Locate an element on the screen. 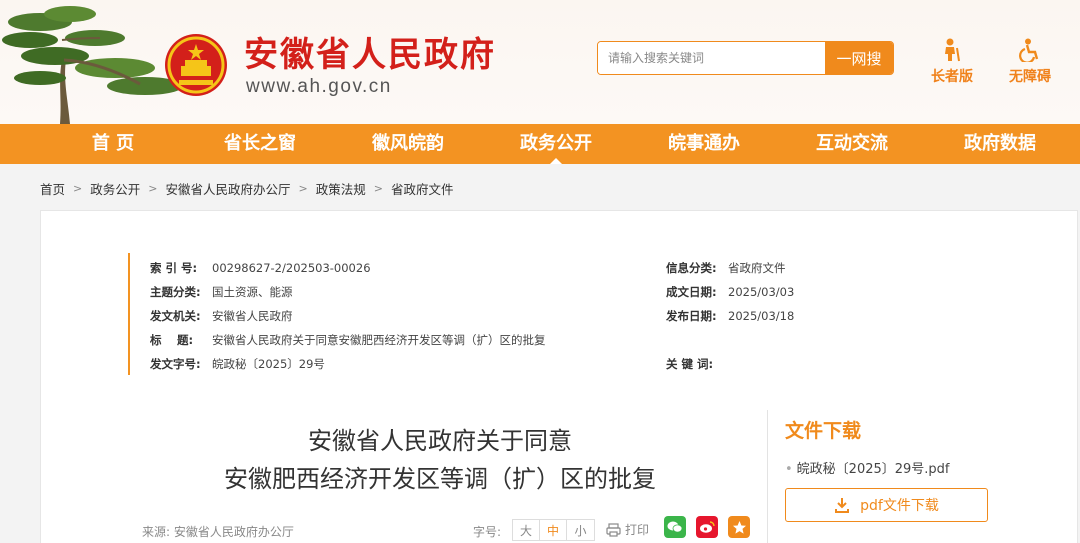 The height and width of the screenshot is (543, 1080). document-title: 安徽省人民政府关于同意 安徽肥西经济开发区等调（扩）区的批复 is located at coordinates (440, 460).